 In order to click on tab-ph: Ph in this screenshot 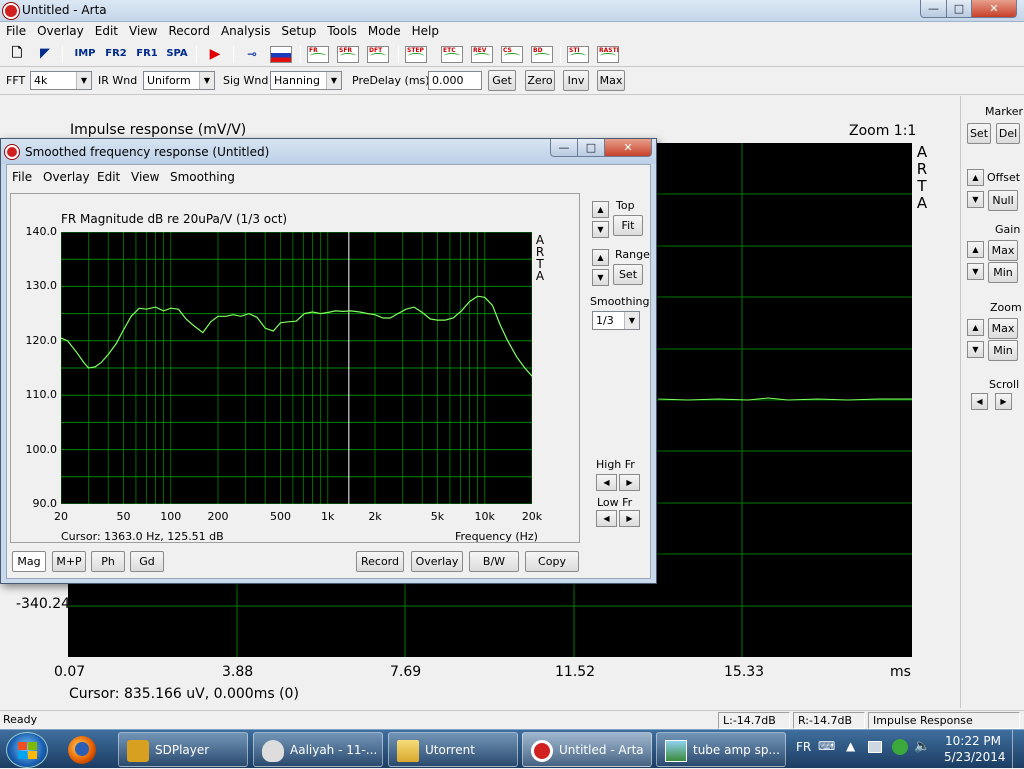, I will do `click(108, 561)`.